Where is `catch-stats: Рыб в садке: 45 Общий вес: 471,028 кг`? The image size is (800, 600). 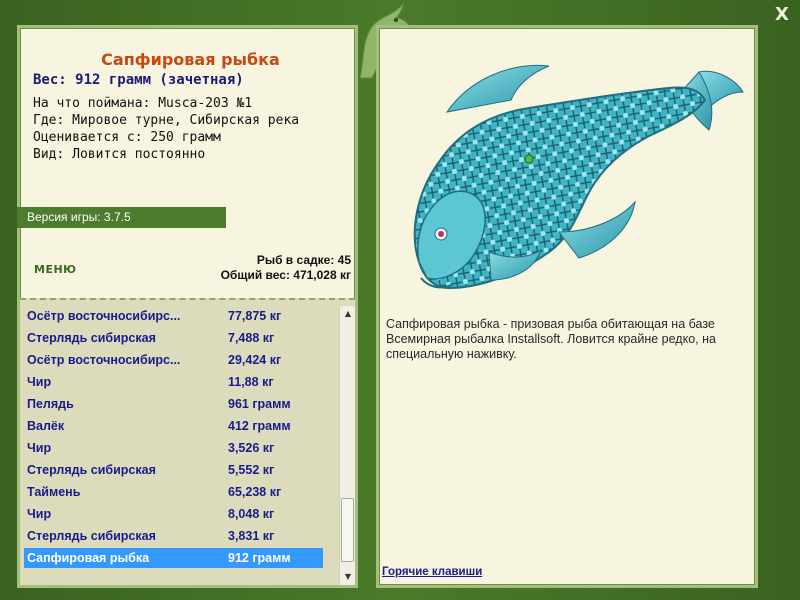 catch-stats: Рыб в садке: 45 Общий вес: 471,028 кг is located at coordinates (286, 268).